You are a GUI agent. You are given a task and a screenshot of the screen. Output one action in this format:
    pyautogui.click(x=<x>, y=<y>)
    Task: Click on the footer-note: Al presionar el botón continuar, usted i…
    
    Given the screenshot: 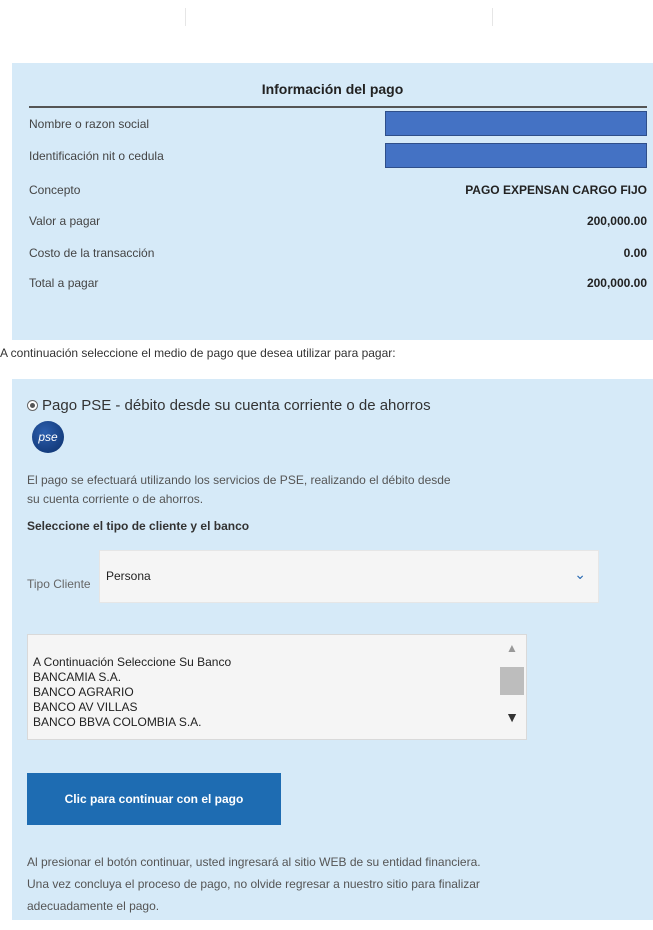 What is the action you would take?
    pyautogui.click(x=254, y=884)
    